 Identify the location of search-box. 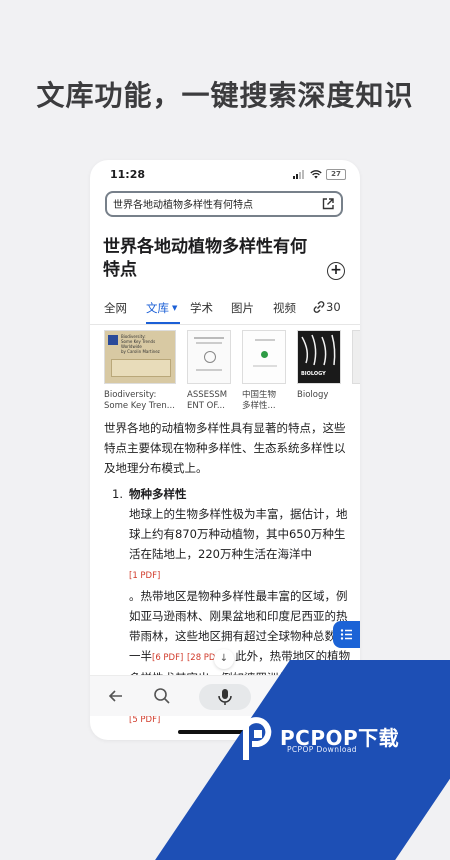
(224, 204).